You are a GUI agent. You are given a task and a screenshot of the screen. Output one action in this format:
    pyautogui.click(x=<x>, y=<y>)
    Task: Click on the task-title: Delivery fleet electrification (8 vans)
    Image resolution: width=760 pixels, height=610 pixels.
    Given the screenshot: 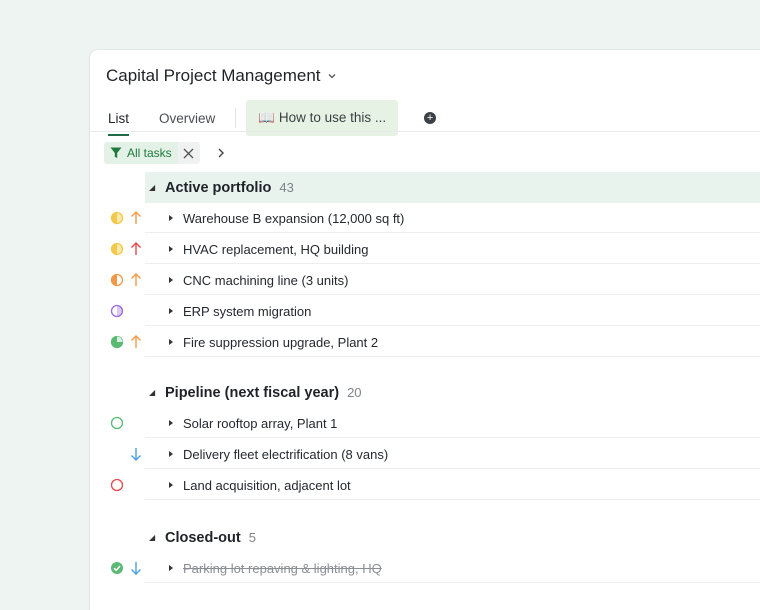 What is the action you would take?
    pyautogui.click(x=285, y=454)
    